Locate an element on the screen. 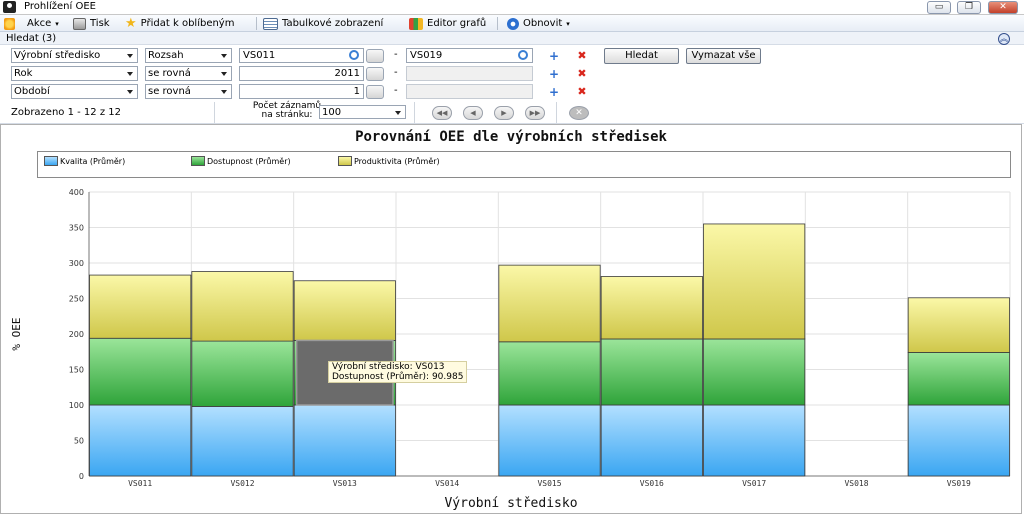  close-button: ✕ is located at coordinates (1003, 7).